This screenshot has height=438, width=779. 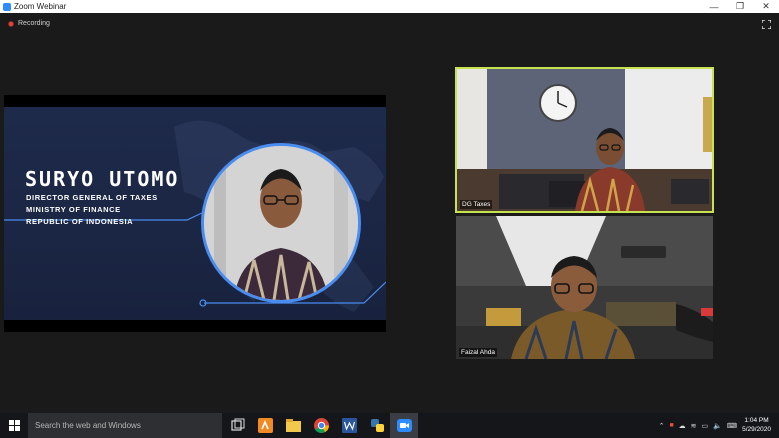 I want to click on tray-cloud-icon: ☁, so click(x=682, y=426).